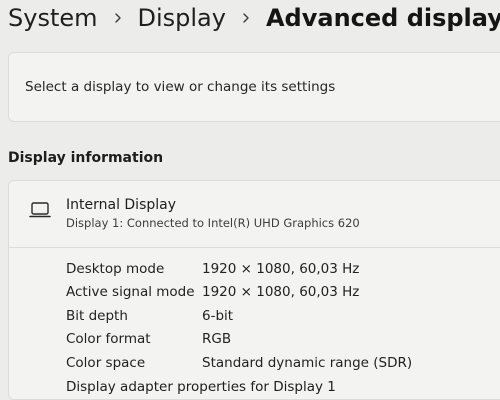 The height and width of the screenshot is (400, 500). I want to click on divider, so click(254, 247).